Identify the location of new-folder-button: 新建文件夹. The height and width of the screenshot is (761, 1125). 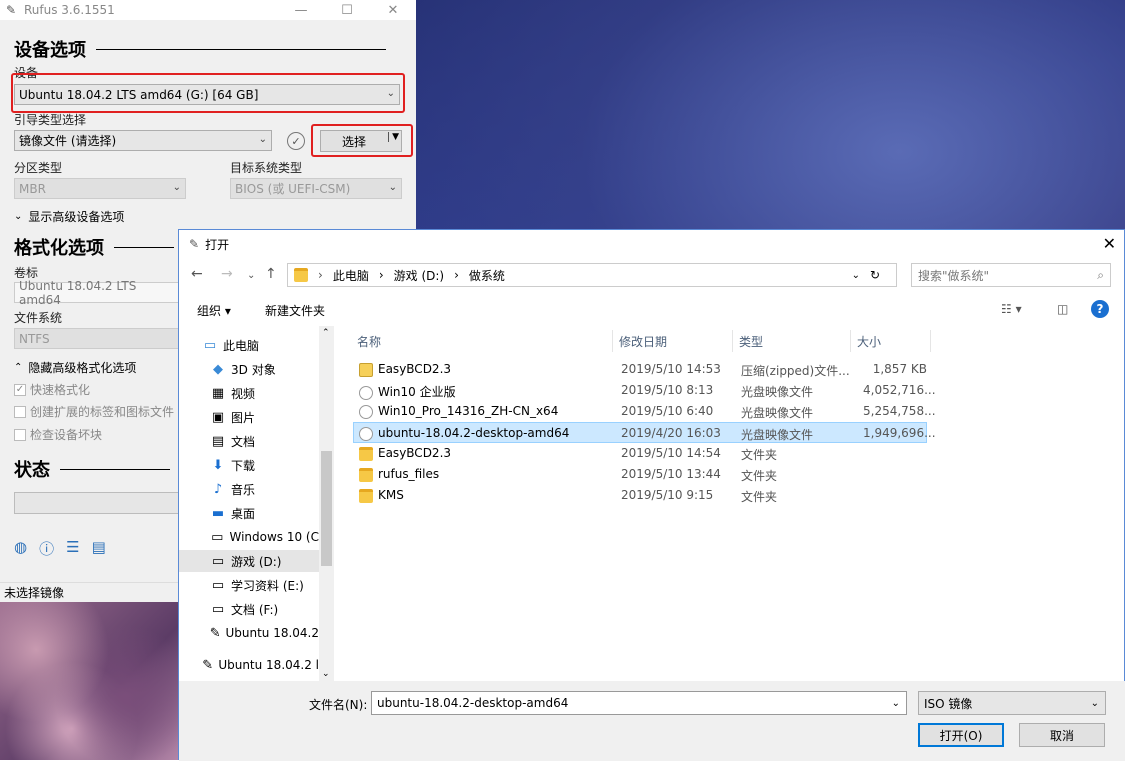
(295, 310).